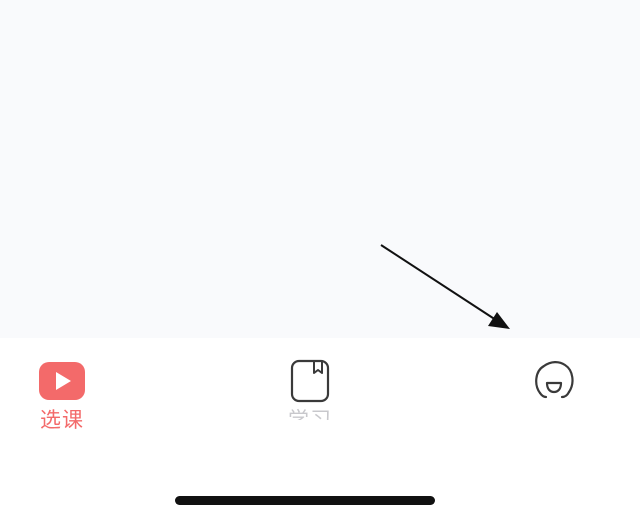  Describe the element at coordinates (62, 405) in the screenshot. I see `tab-select-course: 选课` at that location.